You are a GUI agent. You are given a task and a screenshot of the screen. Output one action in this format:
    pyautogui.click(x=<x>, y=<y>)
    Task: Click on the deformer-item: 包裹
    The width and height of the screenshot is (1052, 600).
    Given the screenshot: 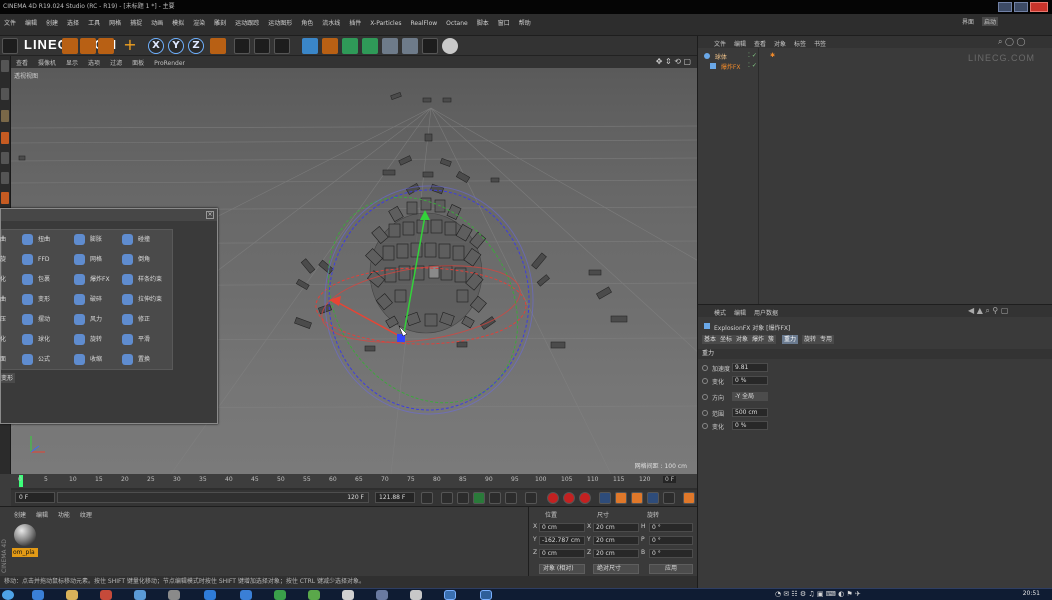 What is the action you would take?
    pyautogui.click(x=45, y=280)
    